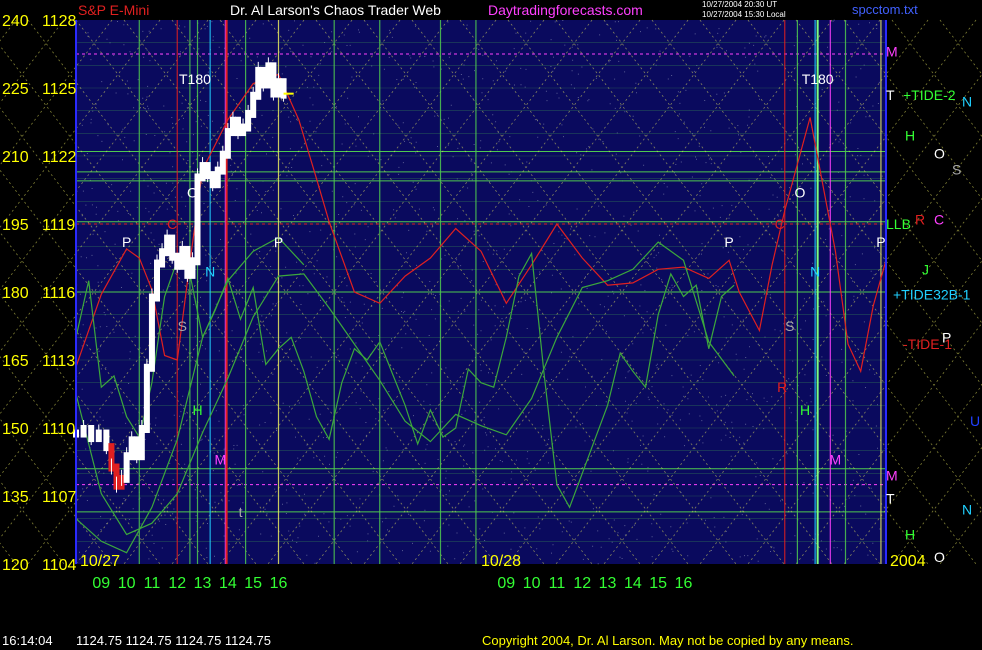 This screenshot has height=650, width=982. Describe the element at coordinates (920, 219) in the screenshot. I see `right-level-label: R` at that location.